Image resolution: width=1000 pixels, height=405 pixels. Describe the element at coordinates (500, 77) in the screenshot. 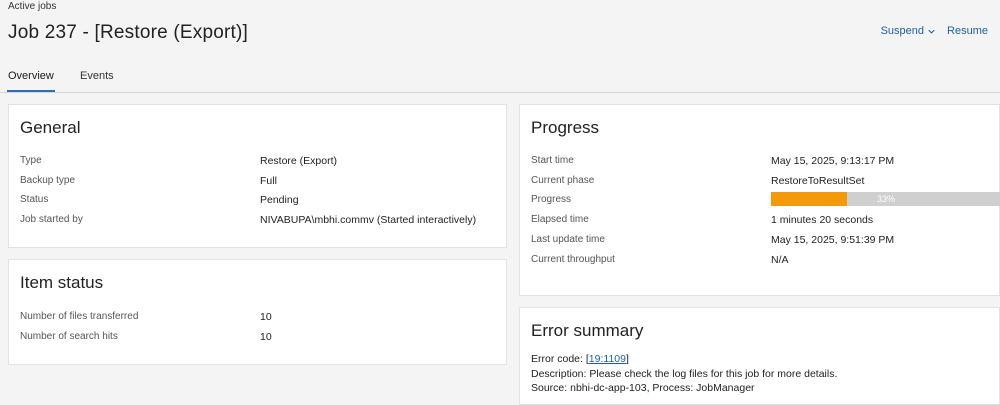

I see `tab-bar: Overview Events` at that location.